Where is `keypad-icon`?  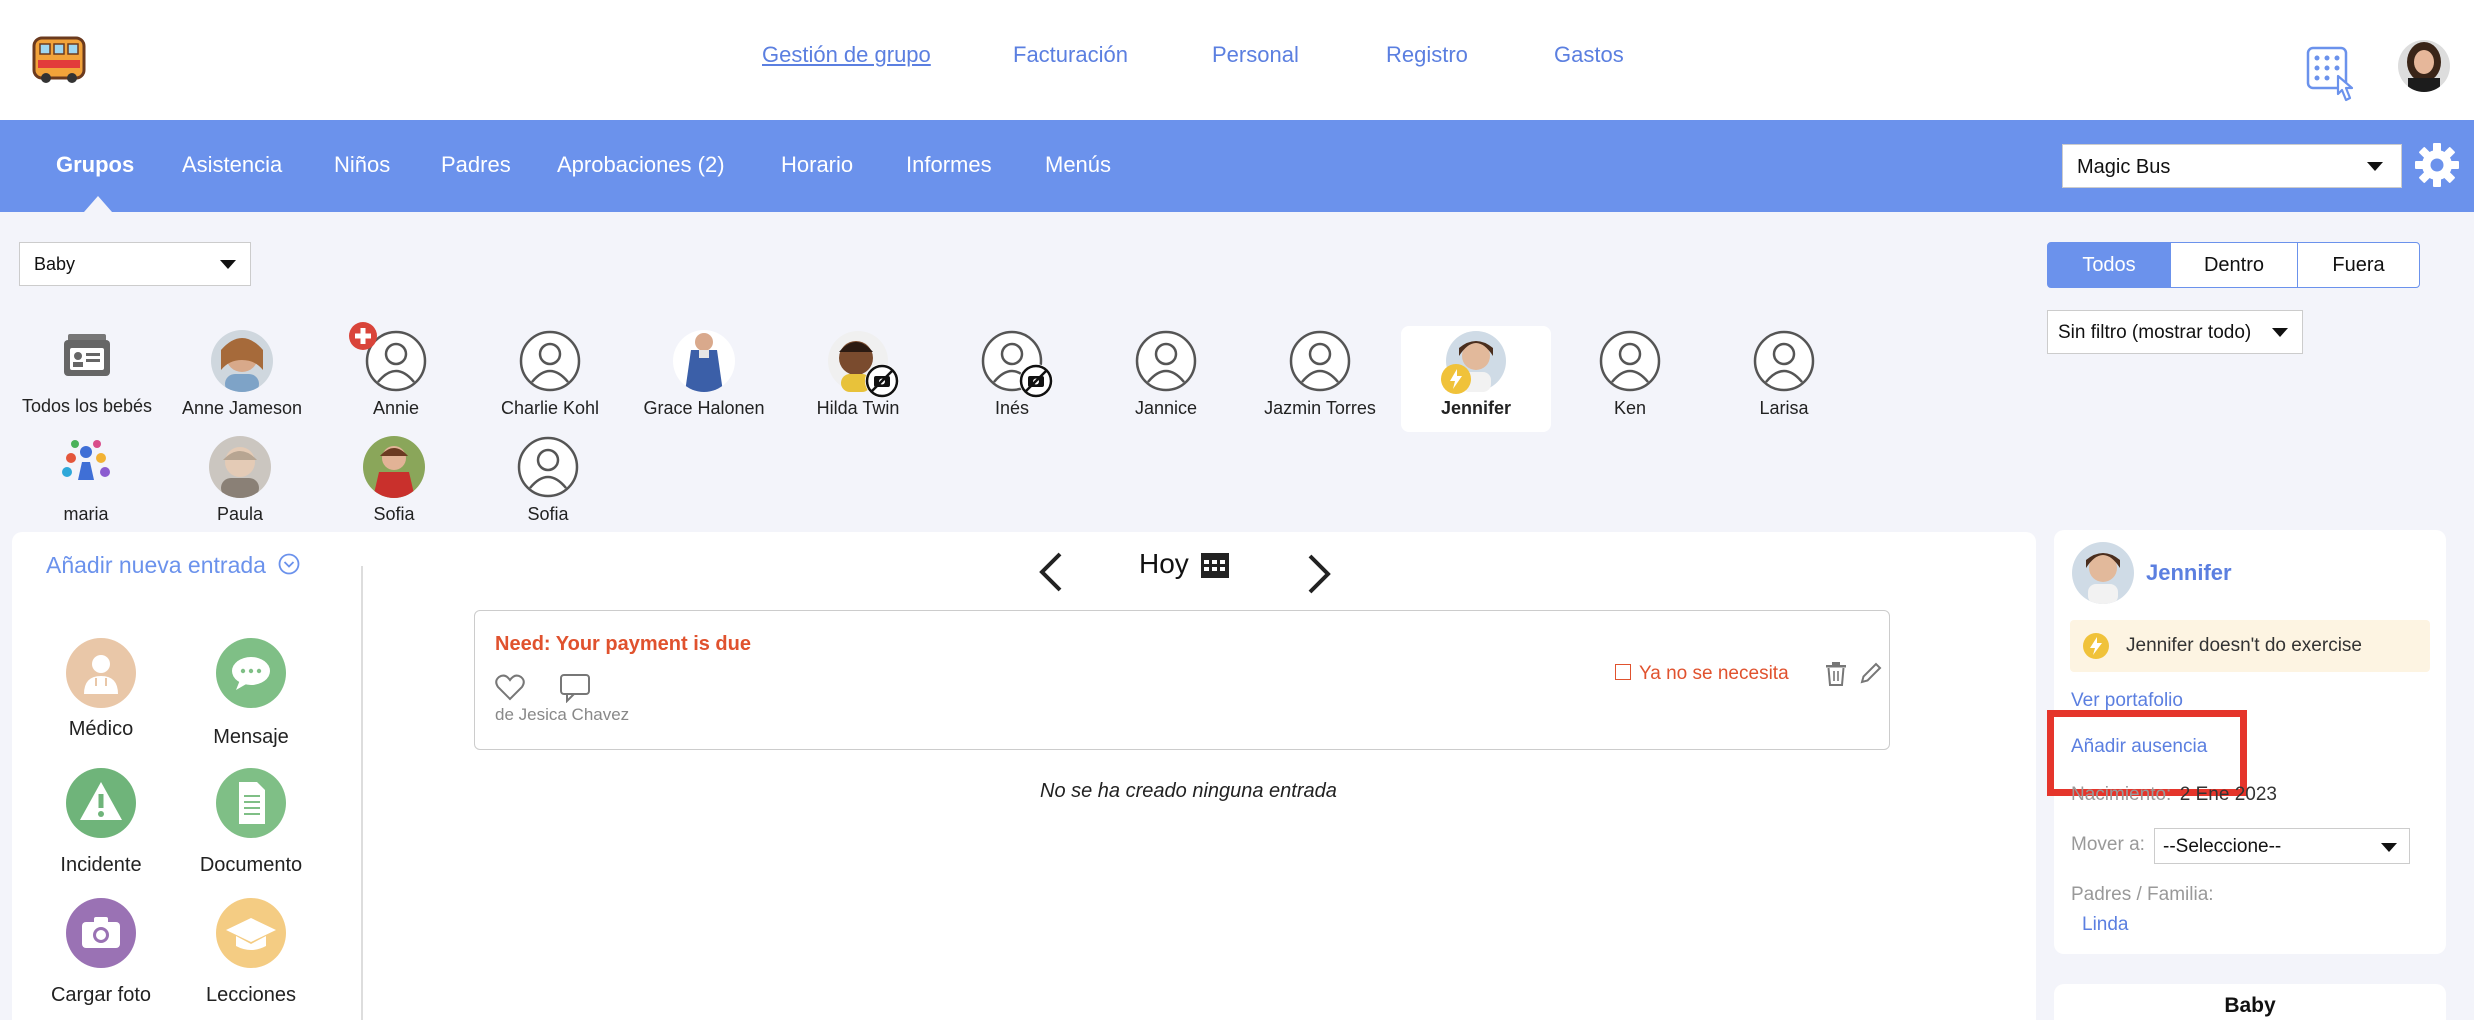 keypad-icon is located at coordinates (2331, 75).